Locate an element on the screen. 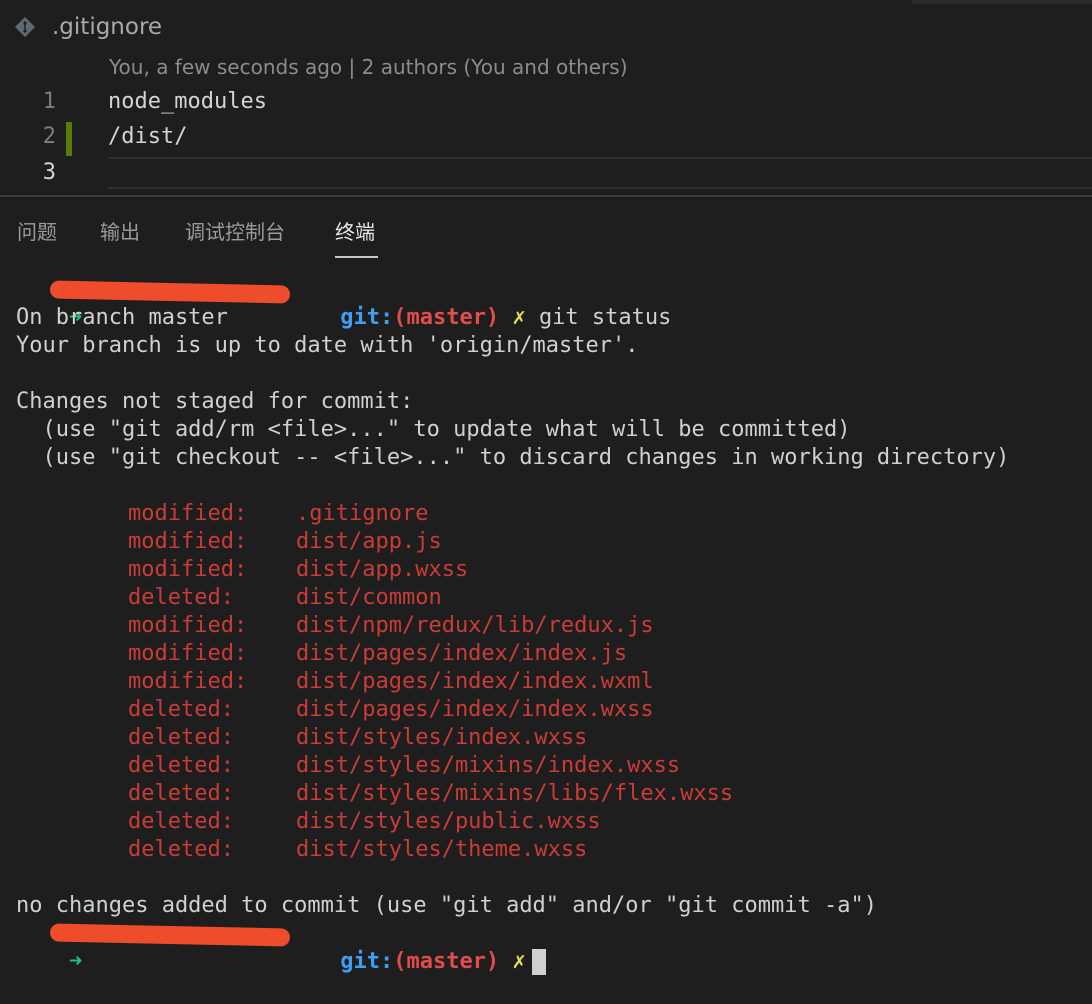 The image size is (1092, 1004). change-path: dist/pages/index/index.wxss is located at coordinates (475, 709).